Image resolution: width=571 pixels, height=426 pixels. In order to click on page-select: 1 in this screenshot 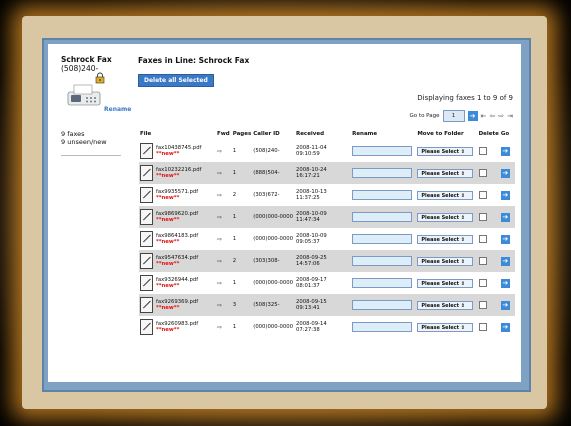, I will do `click(453, 116)`.